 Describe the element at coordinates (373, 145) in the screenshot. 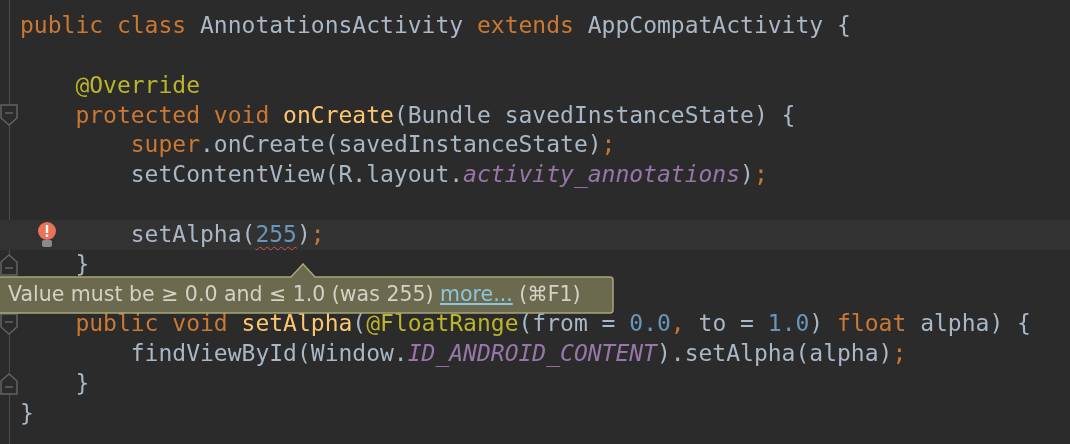

I see `code-line: super.onCreate(savedInstanceState);` at that location.